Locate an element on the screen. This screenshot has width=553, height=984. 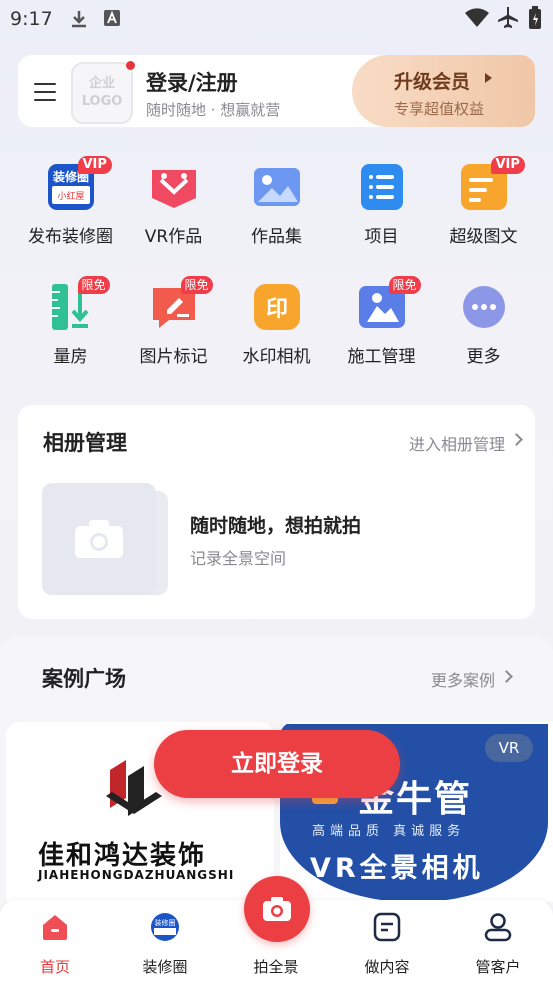
grid-label: 水印相机 is located at coordinates (276, 357).